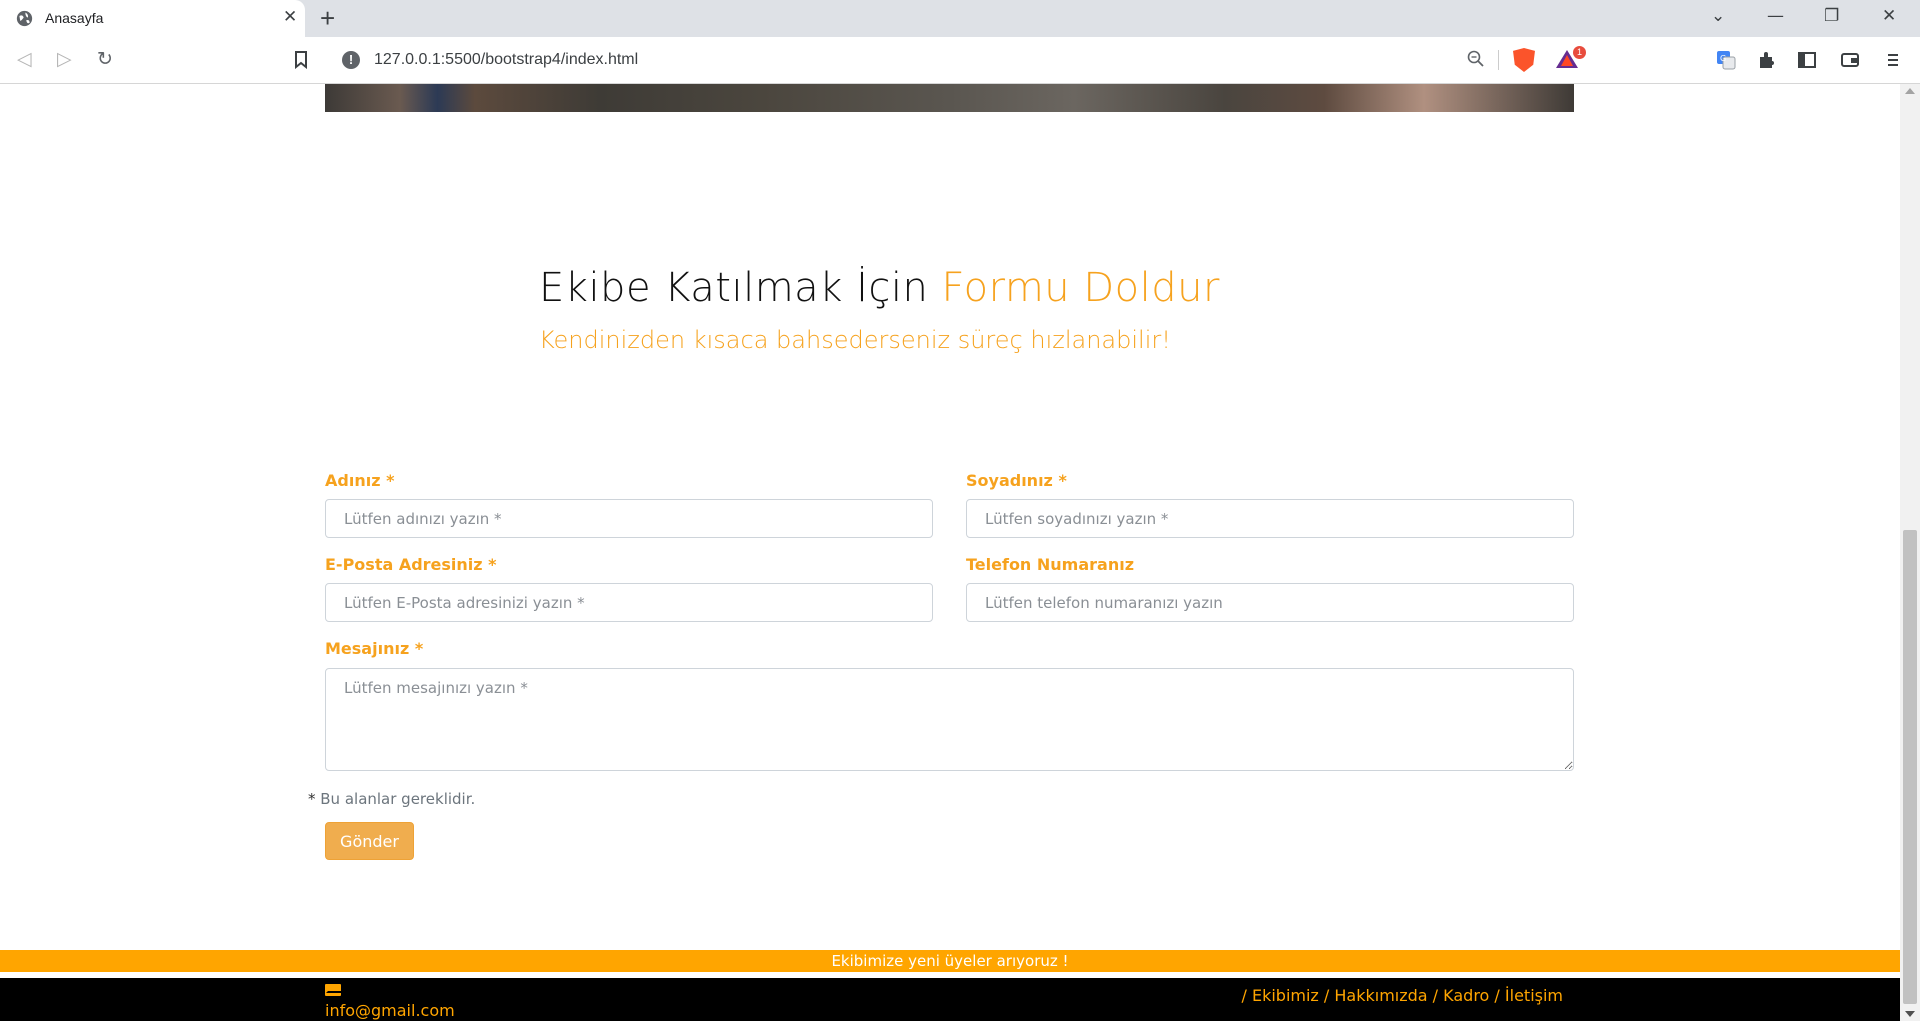 The image size is (1920, 1021). I want to click on form-heading: Ekibe Katılmak İçin Formu Doldur, so click(879, 288).